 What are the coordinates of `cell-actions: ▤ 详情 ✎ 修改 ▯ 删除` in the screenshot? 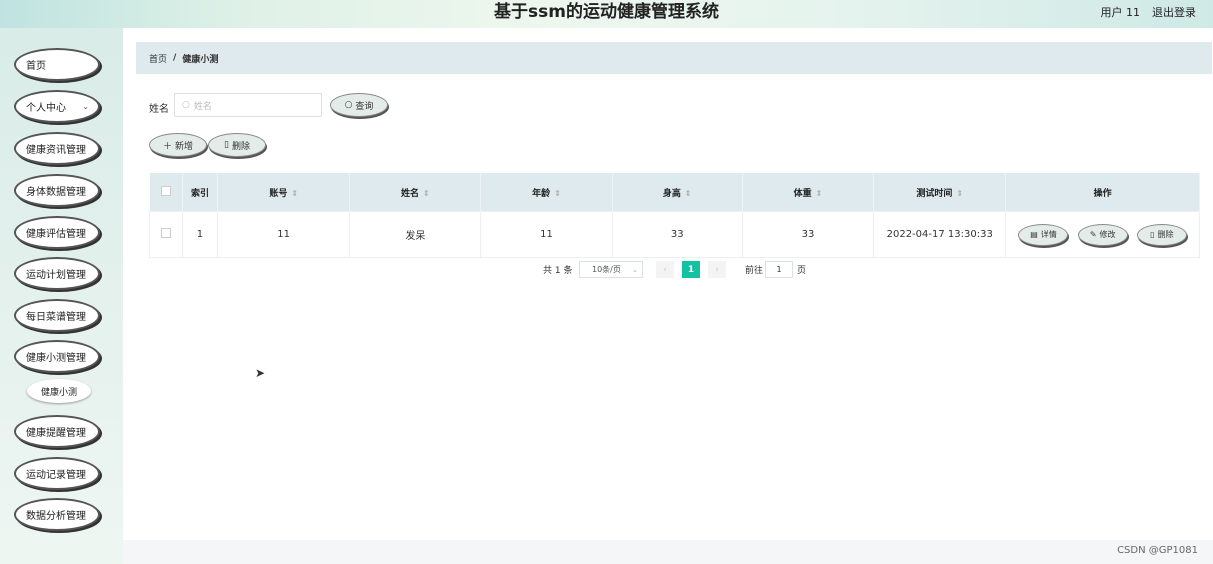 It's located at (1102, 234).